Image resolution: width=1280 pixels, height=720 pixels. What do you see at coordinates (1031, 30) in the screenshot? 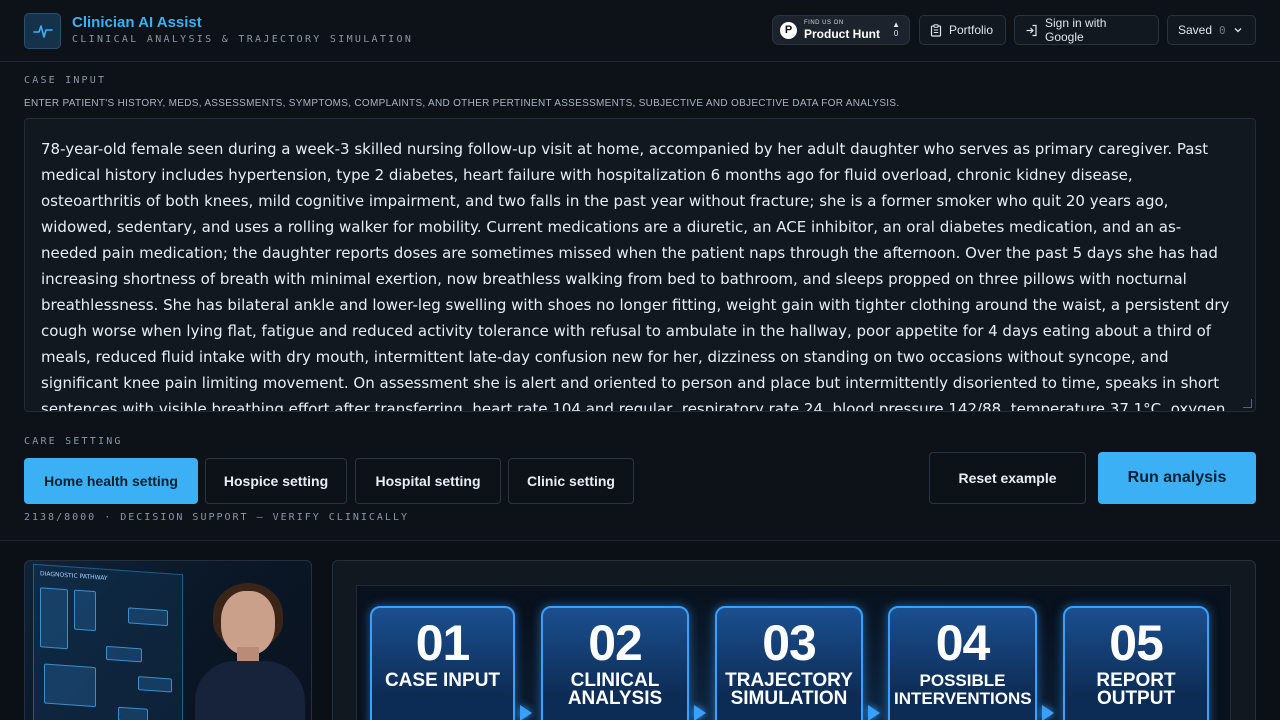
I see `sign-in-icon` at bounding box center [1031, 30].